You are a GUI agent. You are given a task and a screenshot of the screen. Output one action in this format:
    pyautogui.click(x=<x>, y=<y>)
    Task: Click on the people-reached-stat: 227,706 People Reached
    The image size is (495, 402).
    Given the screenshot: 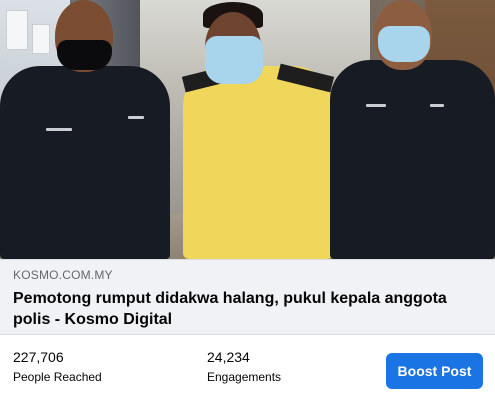 What is the action you would take?
    pyautogui.click(x=57, y=366)
    